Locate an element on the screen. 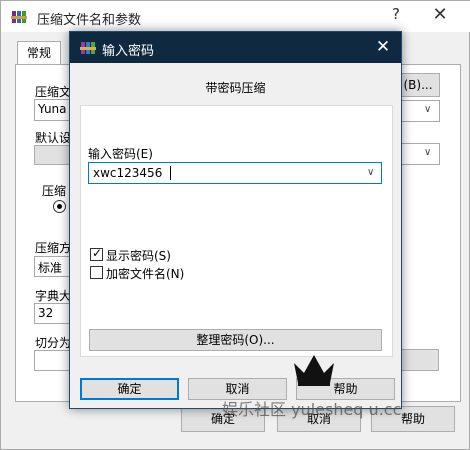 This screenshot has height=450, width=470. dialog-close-button: ✕ is located at coordinates (383, 47).